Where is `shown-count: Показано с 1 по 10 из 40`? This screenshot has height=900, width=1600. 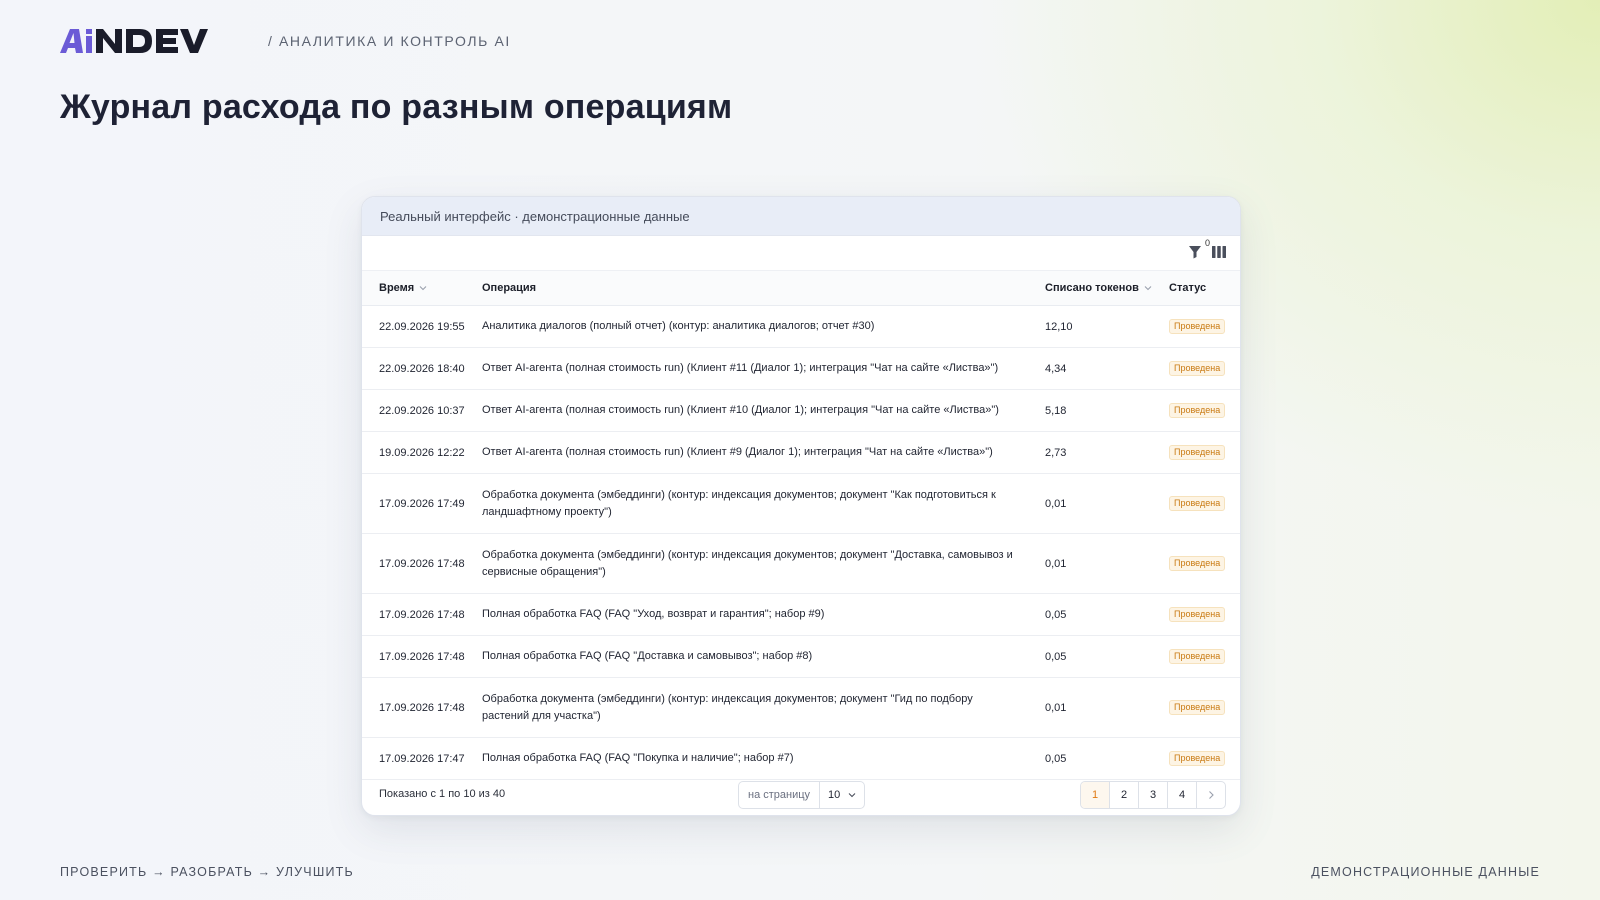
shown-count: Показано с 1 по 10 из 40 is located at coordinates (442, 794).